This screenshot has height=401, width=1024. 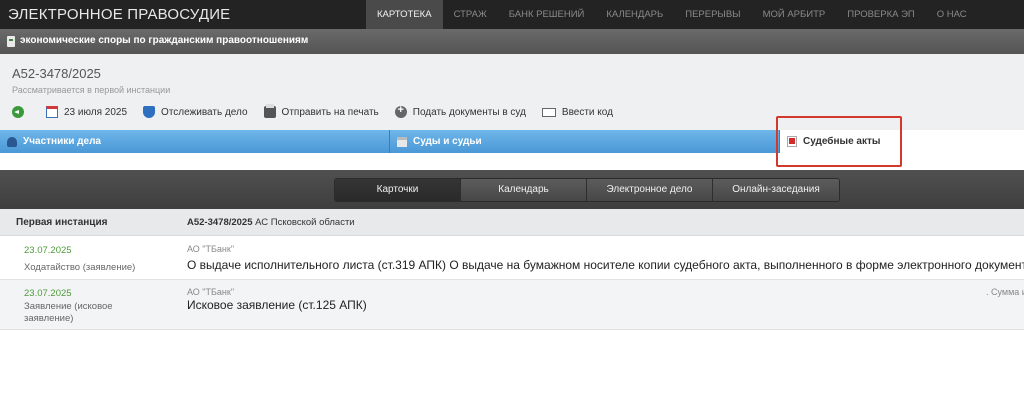 What do you see at coordinates (68, 312) in the screenshot?
I see `document-type: Заявление (исковое заявление)` at bounding box center [68, 312].